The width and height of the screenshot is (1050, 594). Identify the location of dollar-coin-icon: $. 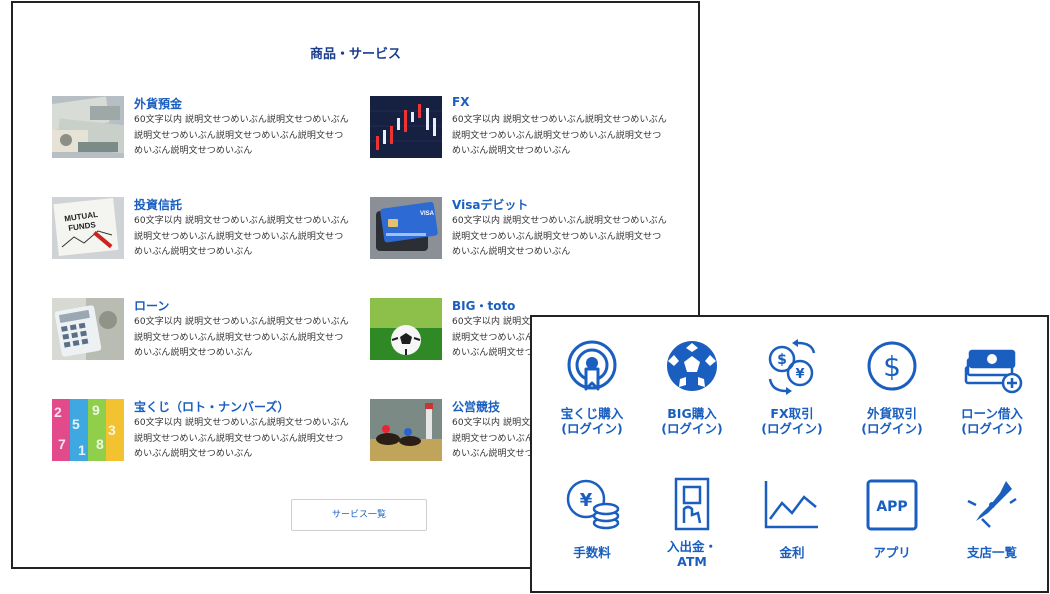
(892, 366).